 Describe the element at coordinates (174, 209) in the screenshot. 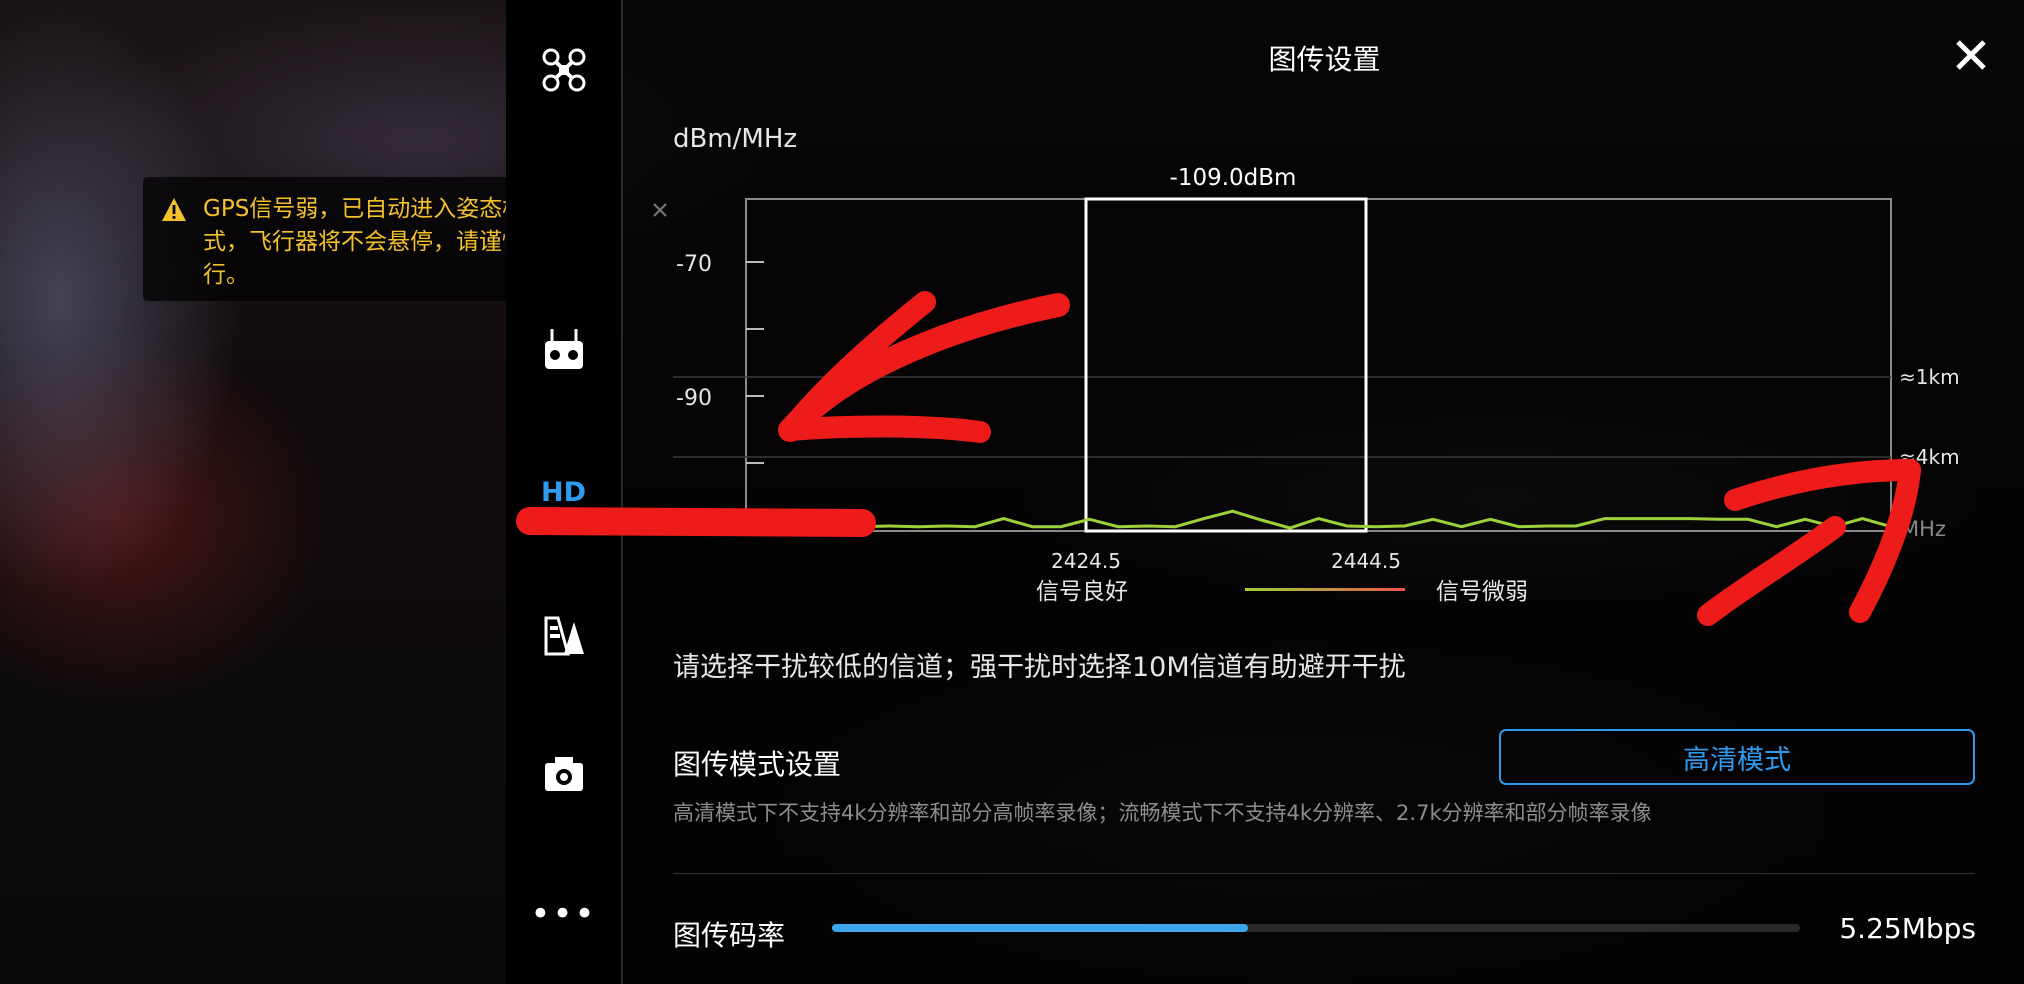

I see `warning-icon` at that location.